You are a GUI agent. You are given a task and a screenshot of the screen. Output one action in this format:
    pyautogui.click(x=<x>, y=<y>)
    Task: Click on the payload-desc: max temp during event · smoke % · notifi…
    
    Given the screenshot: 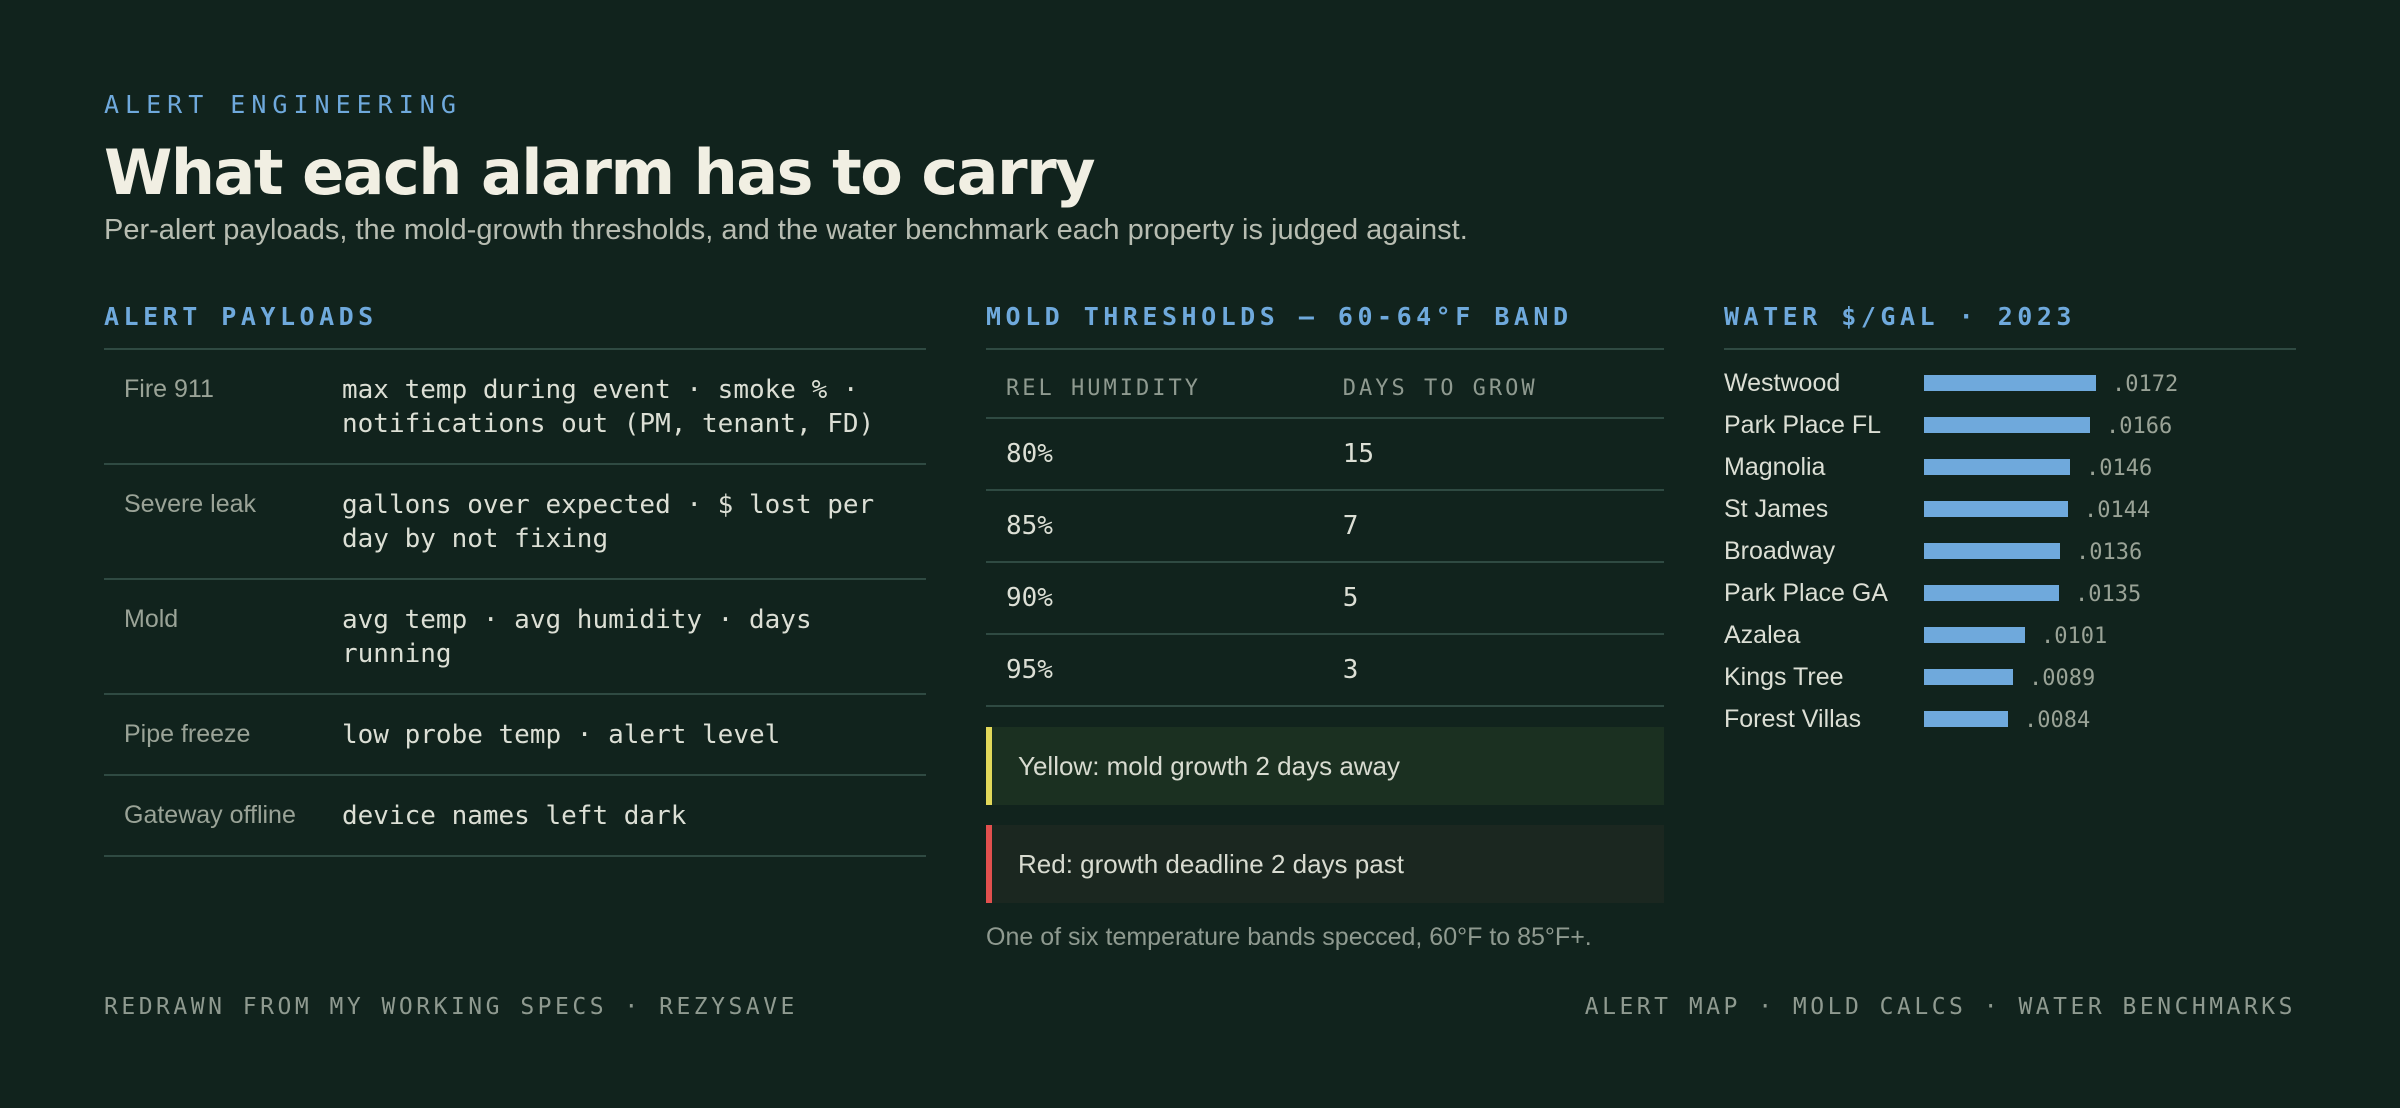 What is the action you would take?
    pyautogui.click(x=608, y=407)
    